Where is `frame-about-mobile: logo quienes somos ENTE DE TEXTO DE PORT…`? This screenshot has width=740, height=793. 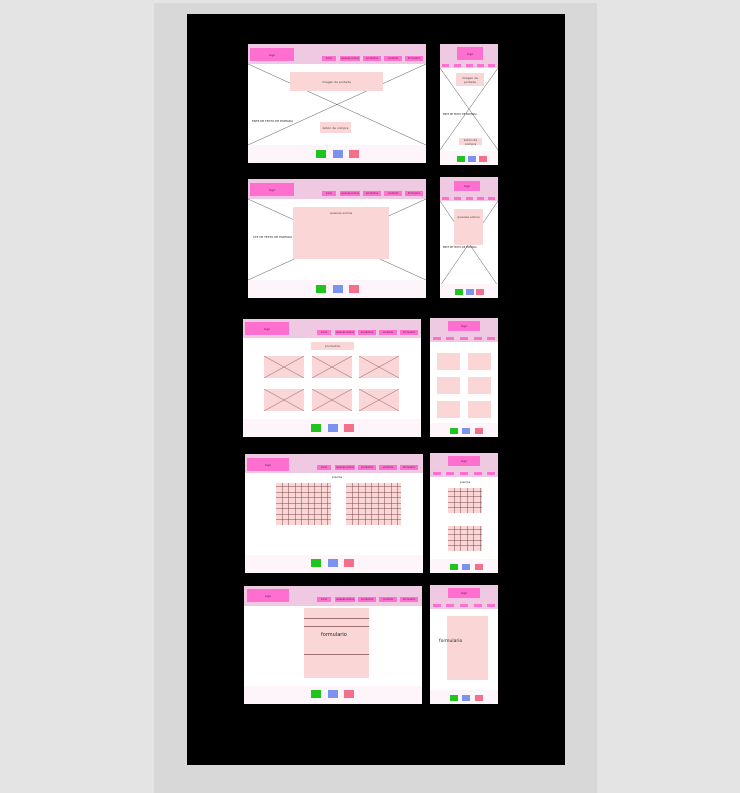
frame-about-mobile: logo quienes somos ENTE DE TEXTO DE PORT… is located at coordinates (469, 237).